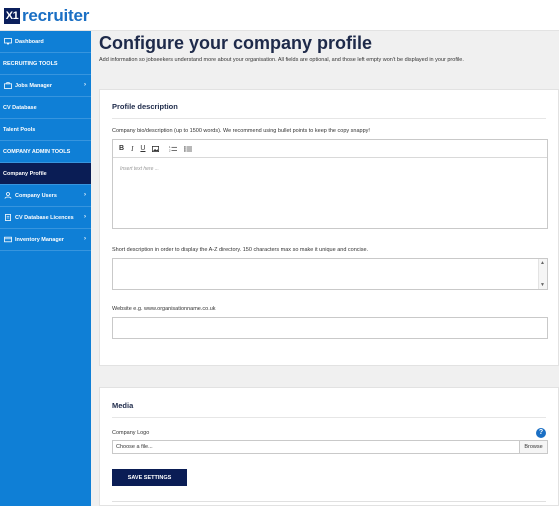  What do you see at coordinates (12, 16) in the screenshot?
I see `logo-mark: X1` at bounding box center [12, 16].